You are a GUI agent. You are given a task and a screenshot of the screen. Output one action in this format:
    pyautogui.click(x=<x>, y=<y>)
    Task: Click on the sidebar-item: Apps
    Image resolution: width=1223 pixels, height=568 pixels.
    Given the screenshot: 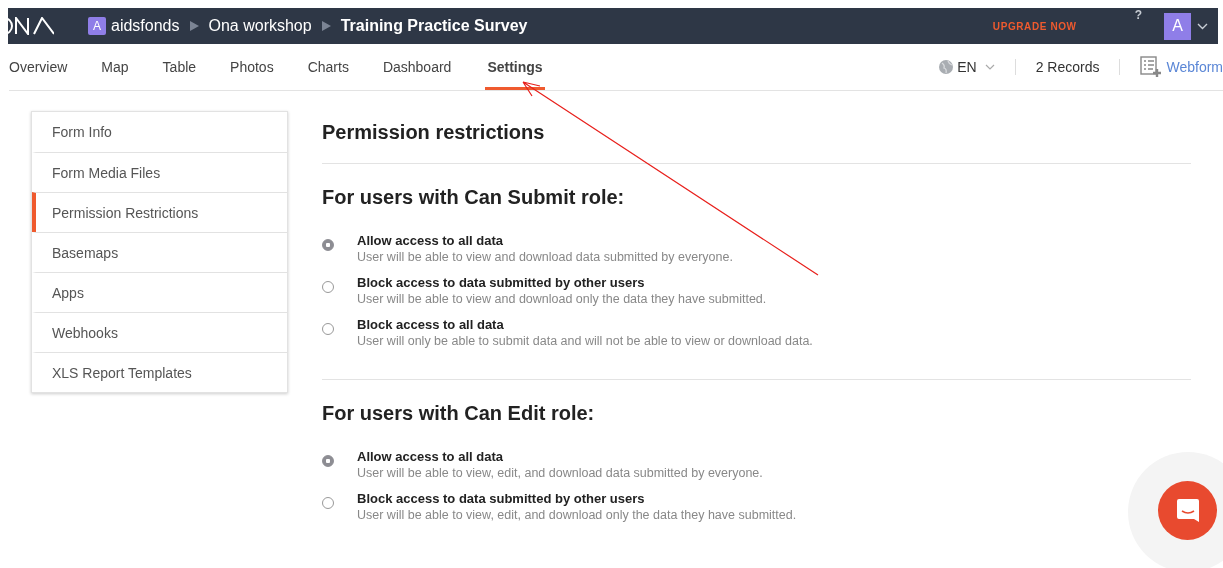 What is the action you would take?
    pyautogui.click(x=159, y=292)
    